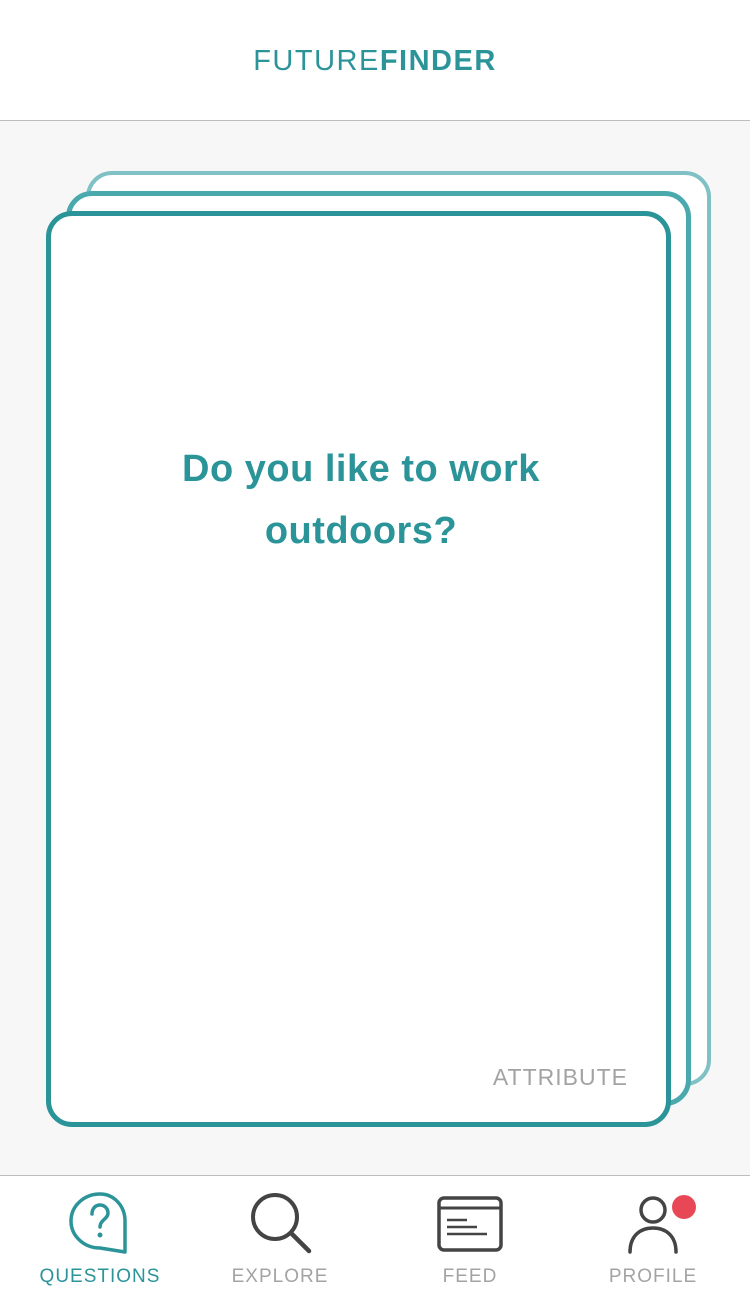  I want to click on tab-feed-label: FEED, so click(470, 1276).